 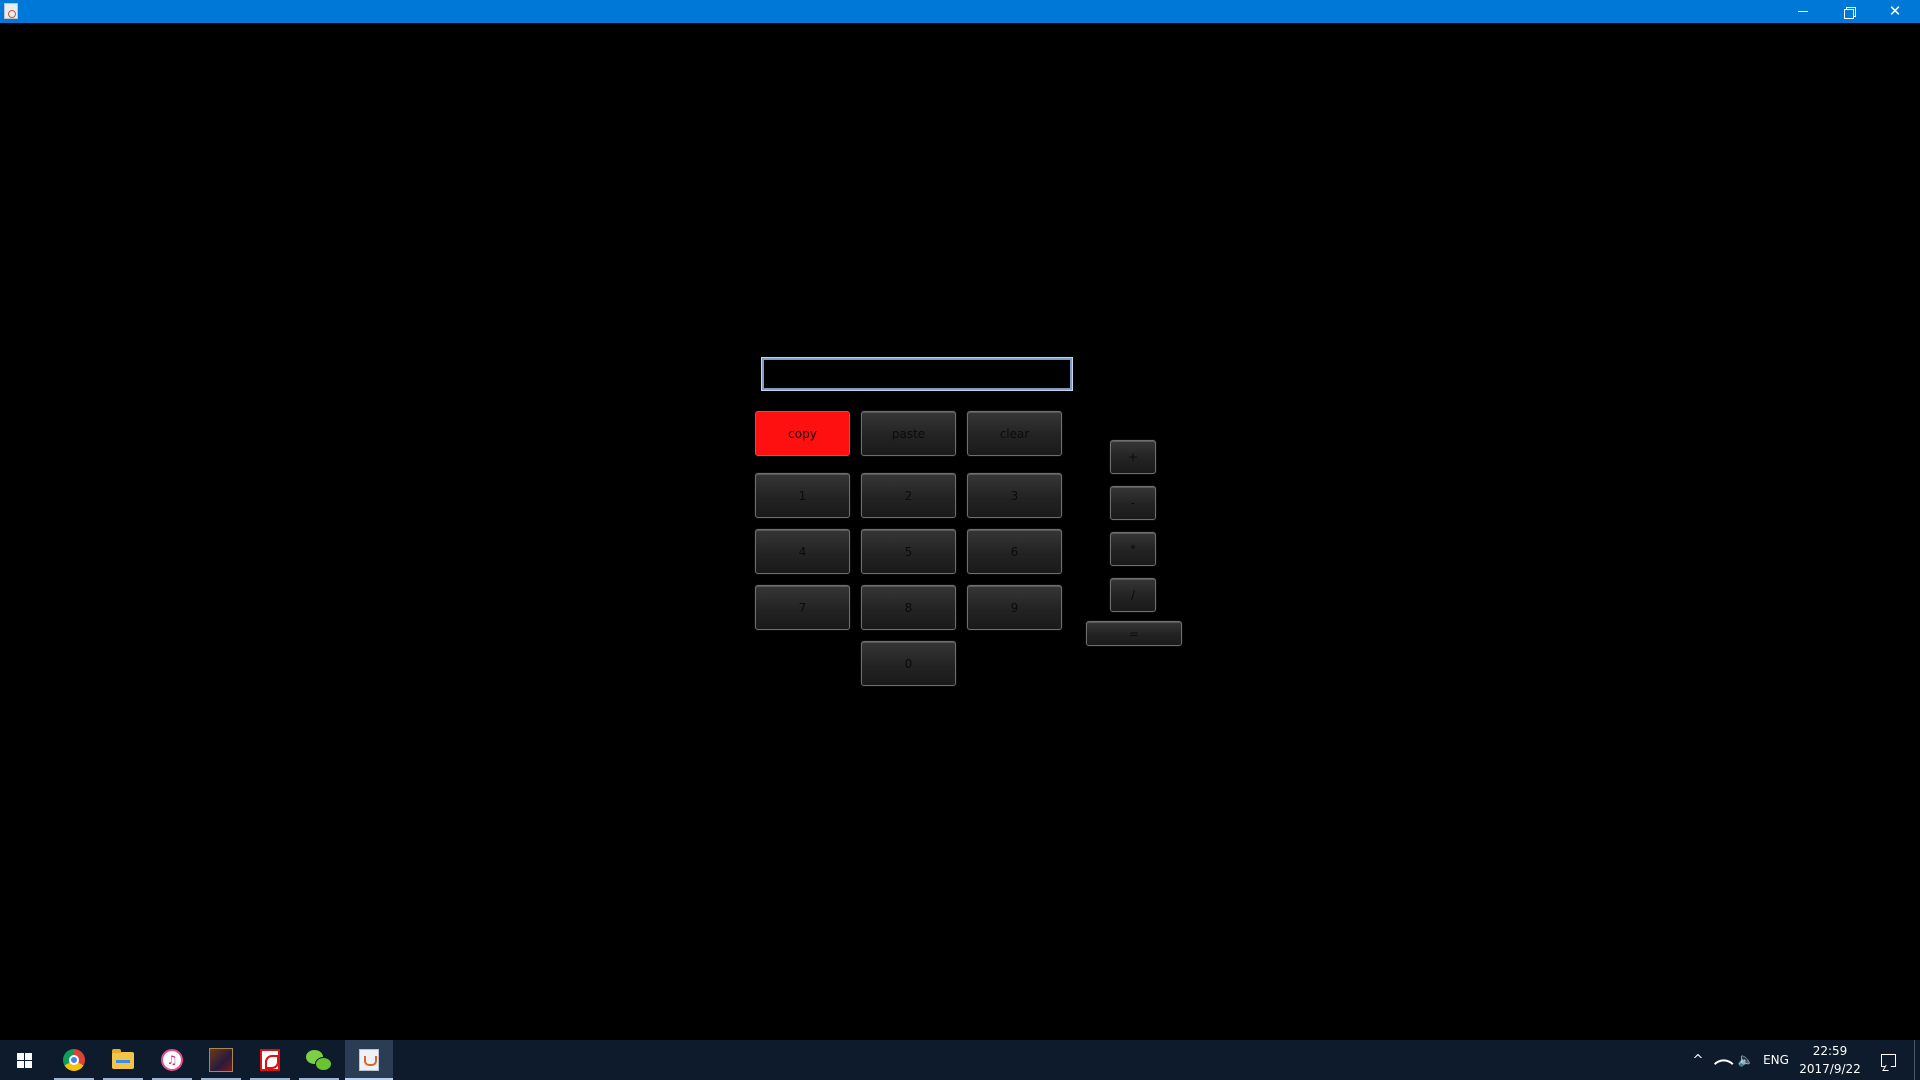 What do you see at coordinates (1014, 433) in the screenshot?
I see `clear-button: clear` at bounding box center [1014, 433].